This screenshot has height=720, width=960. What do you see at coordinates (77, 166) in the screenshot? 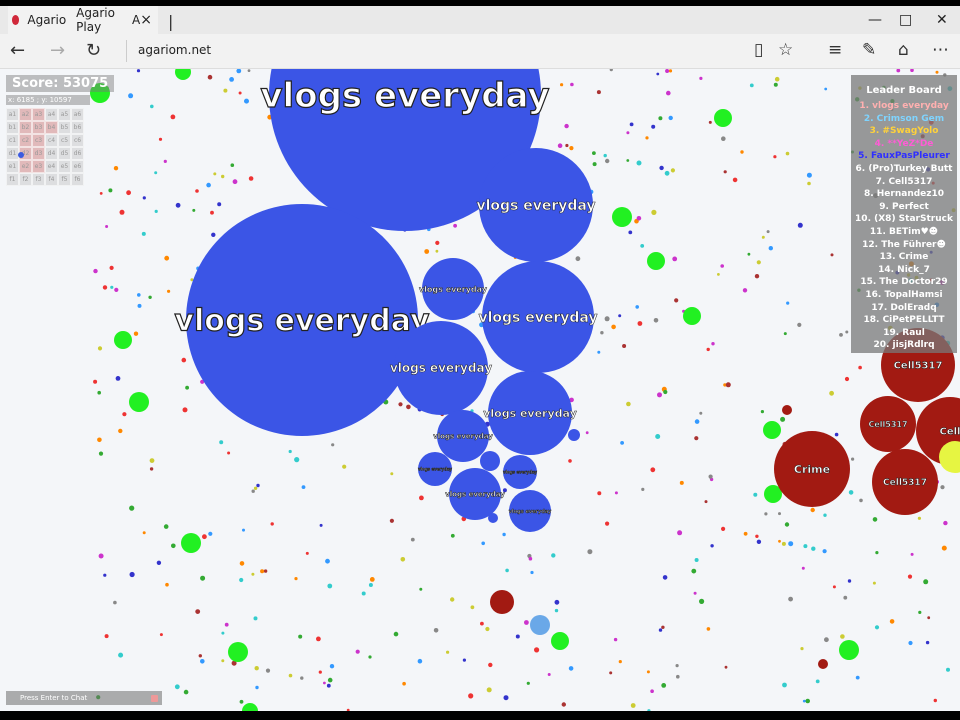
I see `minimap-sector: e6` at bounding box center [77, 166].